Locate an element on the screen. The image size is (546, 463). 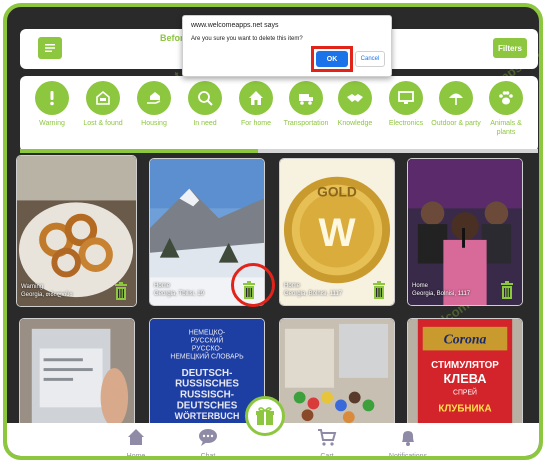
nav-chat: Chat is located at coordinates (208, 443).